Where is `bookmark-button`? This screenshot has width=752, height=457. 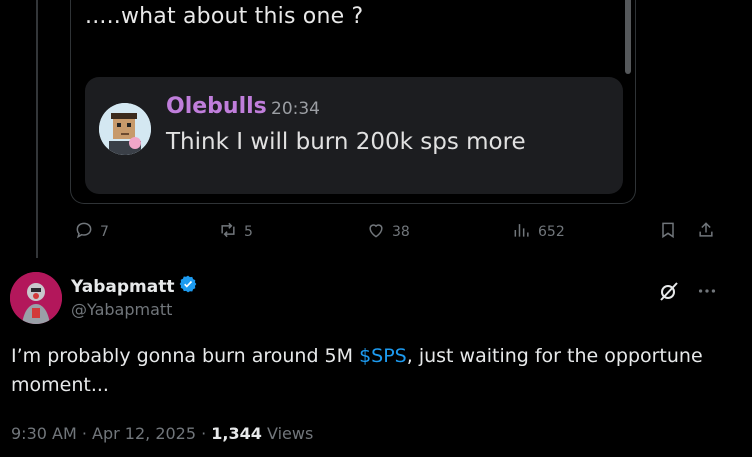 bookmark-button is located at coordinates (668, 232).